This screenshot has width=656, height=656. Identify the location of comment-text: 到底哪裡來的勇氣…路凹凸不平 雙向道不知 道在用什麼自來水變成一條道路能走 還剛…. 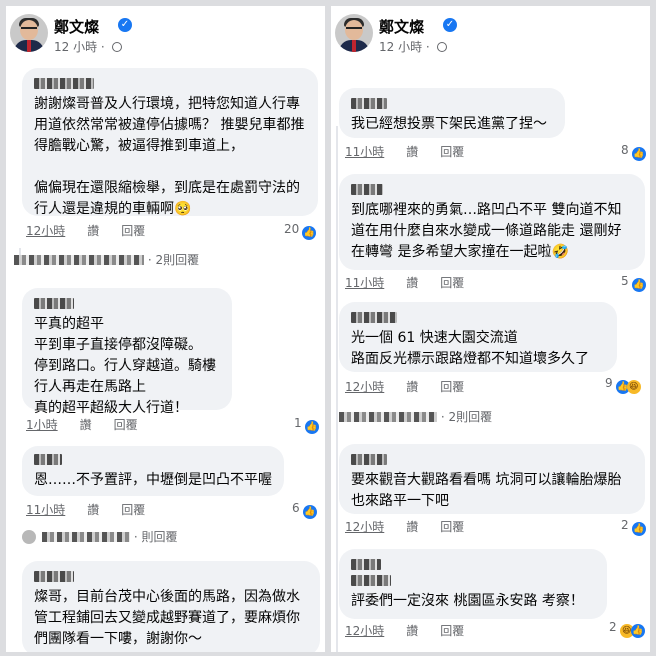
(486, 231).